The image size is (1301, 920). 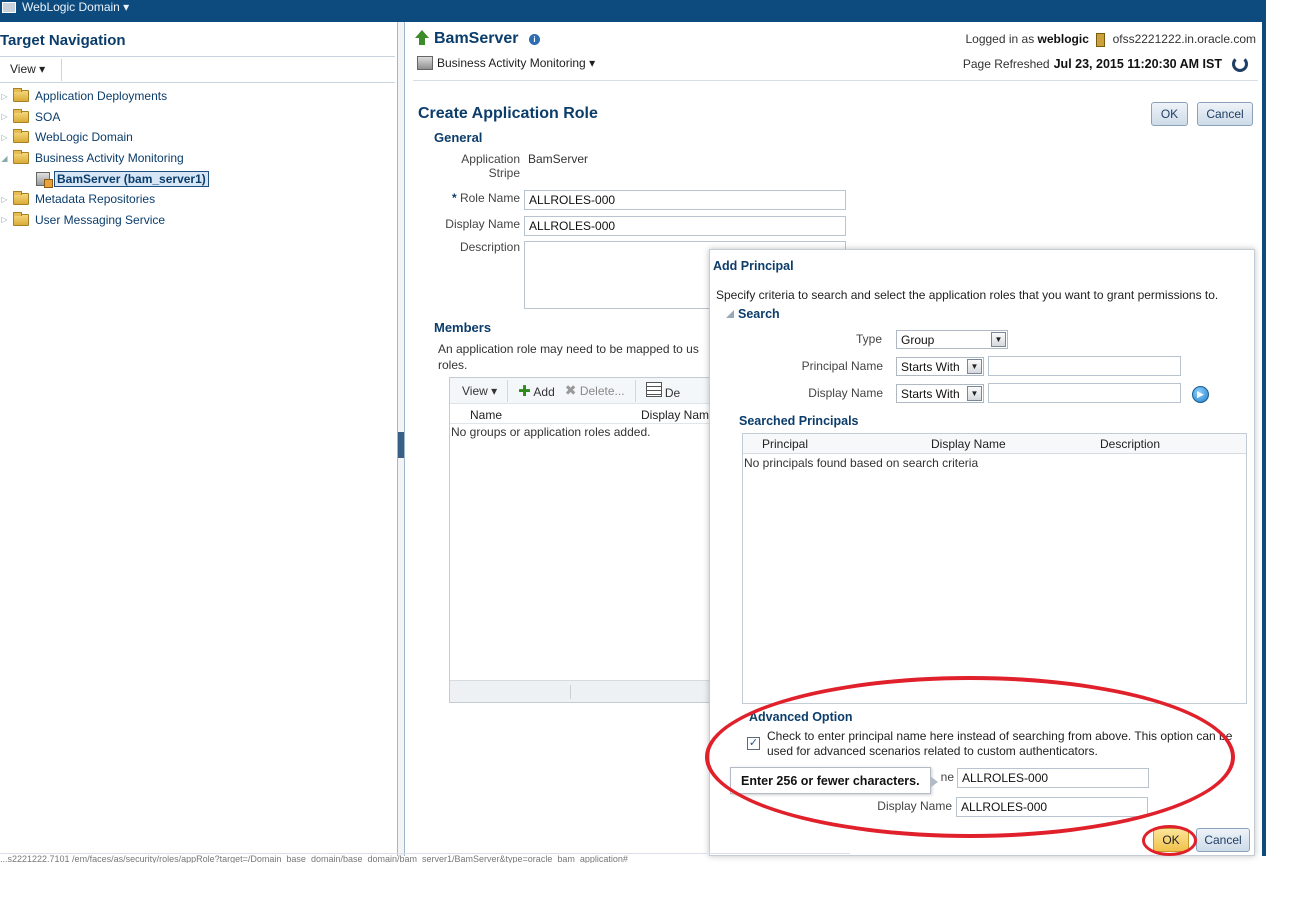 I want to click on tree-item-application-deployments: ▷ Application Deployments, so click(x=104, y=96).